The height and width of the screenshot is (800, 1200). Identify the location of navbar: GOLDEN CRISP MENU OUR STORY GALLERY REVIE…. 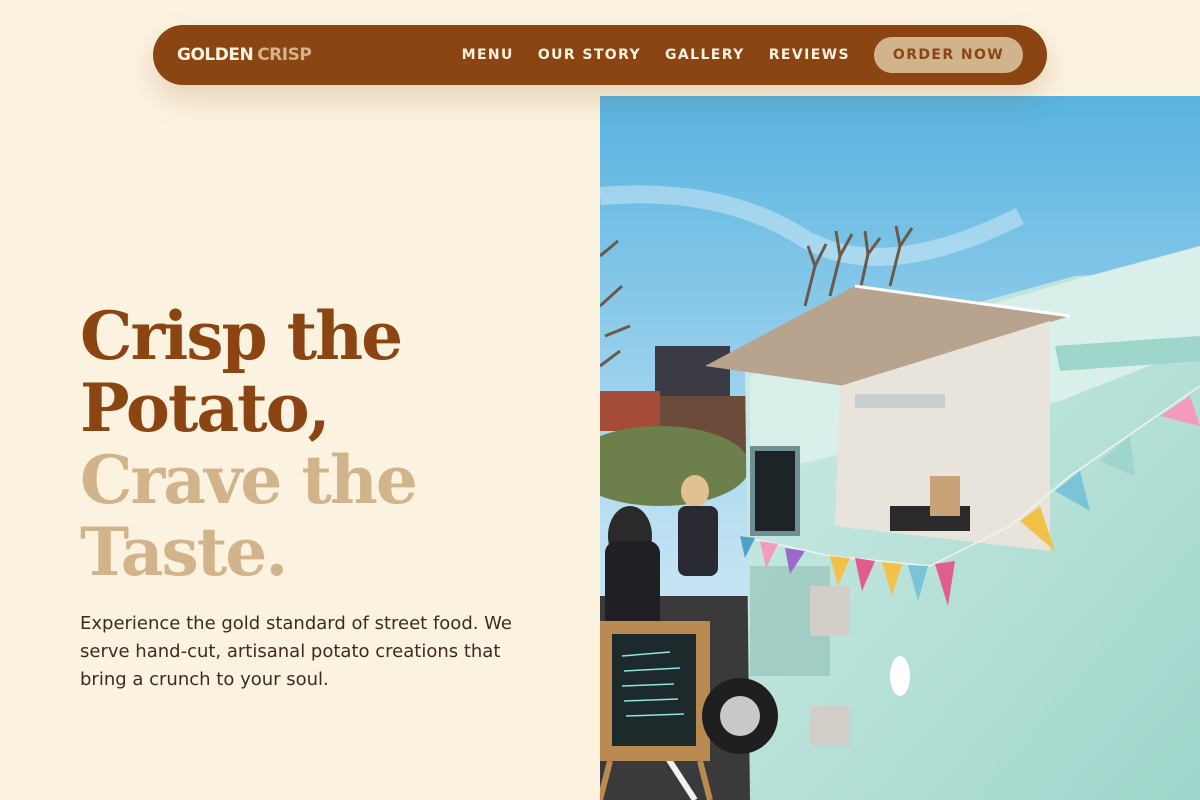
(600, 55).